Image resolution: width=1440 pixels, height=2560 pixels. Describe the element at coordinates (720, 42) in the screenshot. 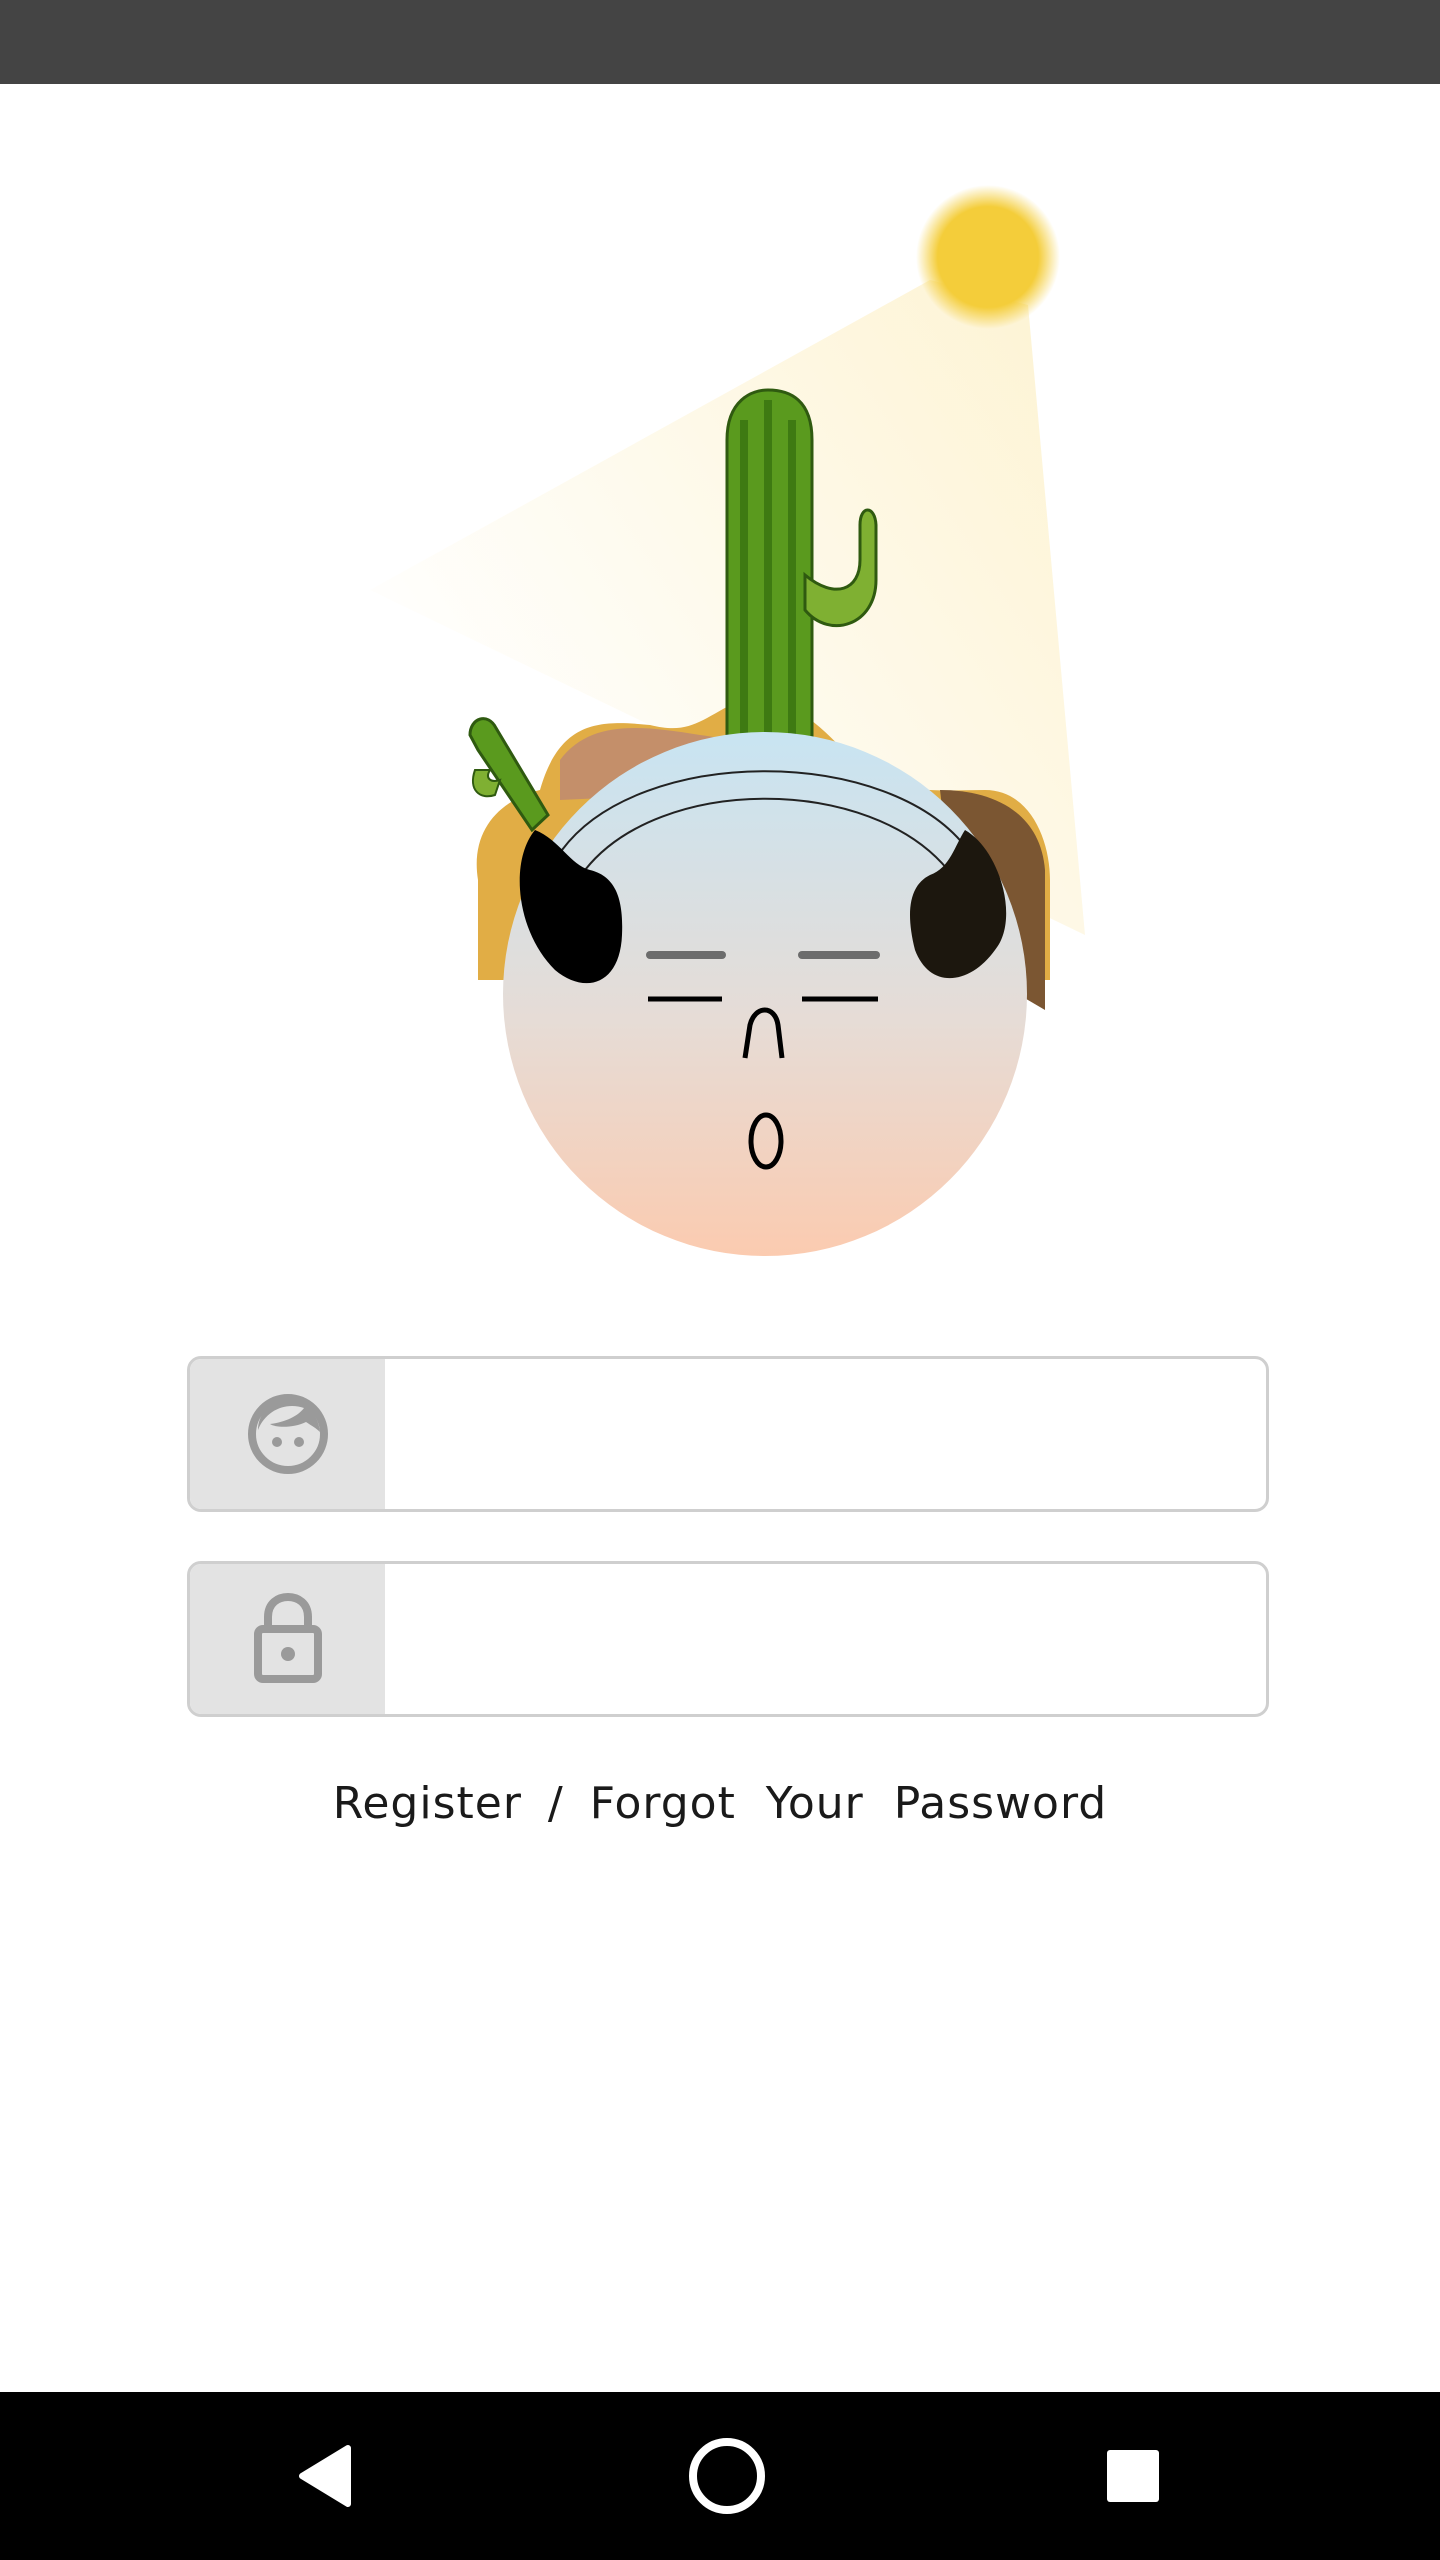

I see `status-bar` at that location.